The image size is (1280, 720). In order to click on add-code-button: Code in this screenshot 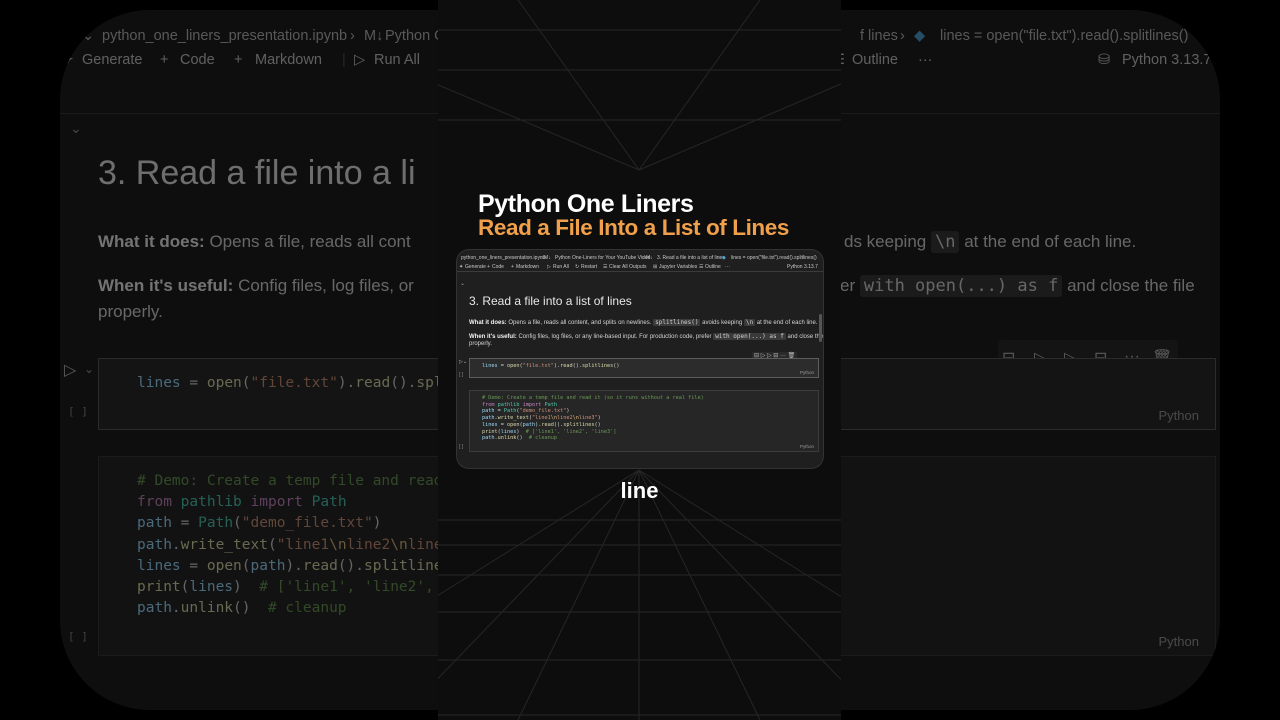, I will do `click(197, 60)`.